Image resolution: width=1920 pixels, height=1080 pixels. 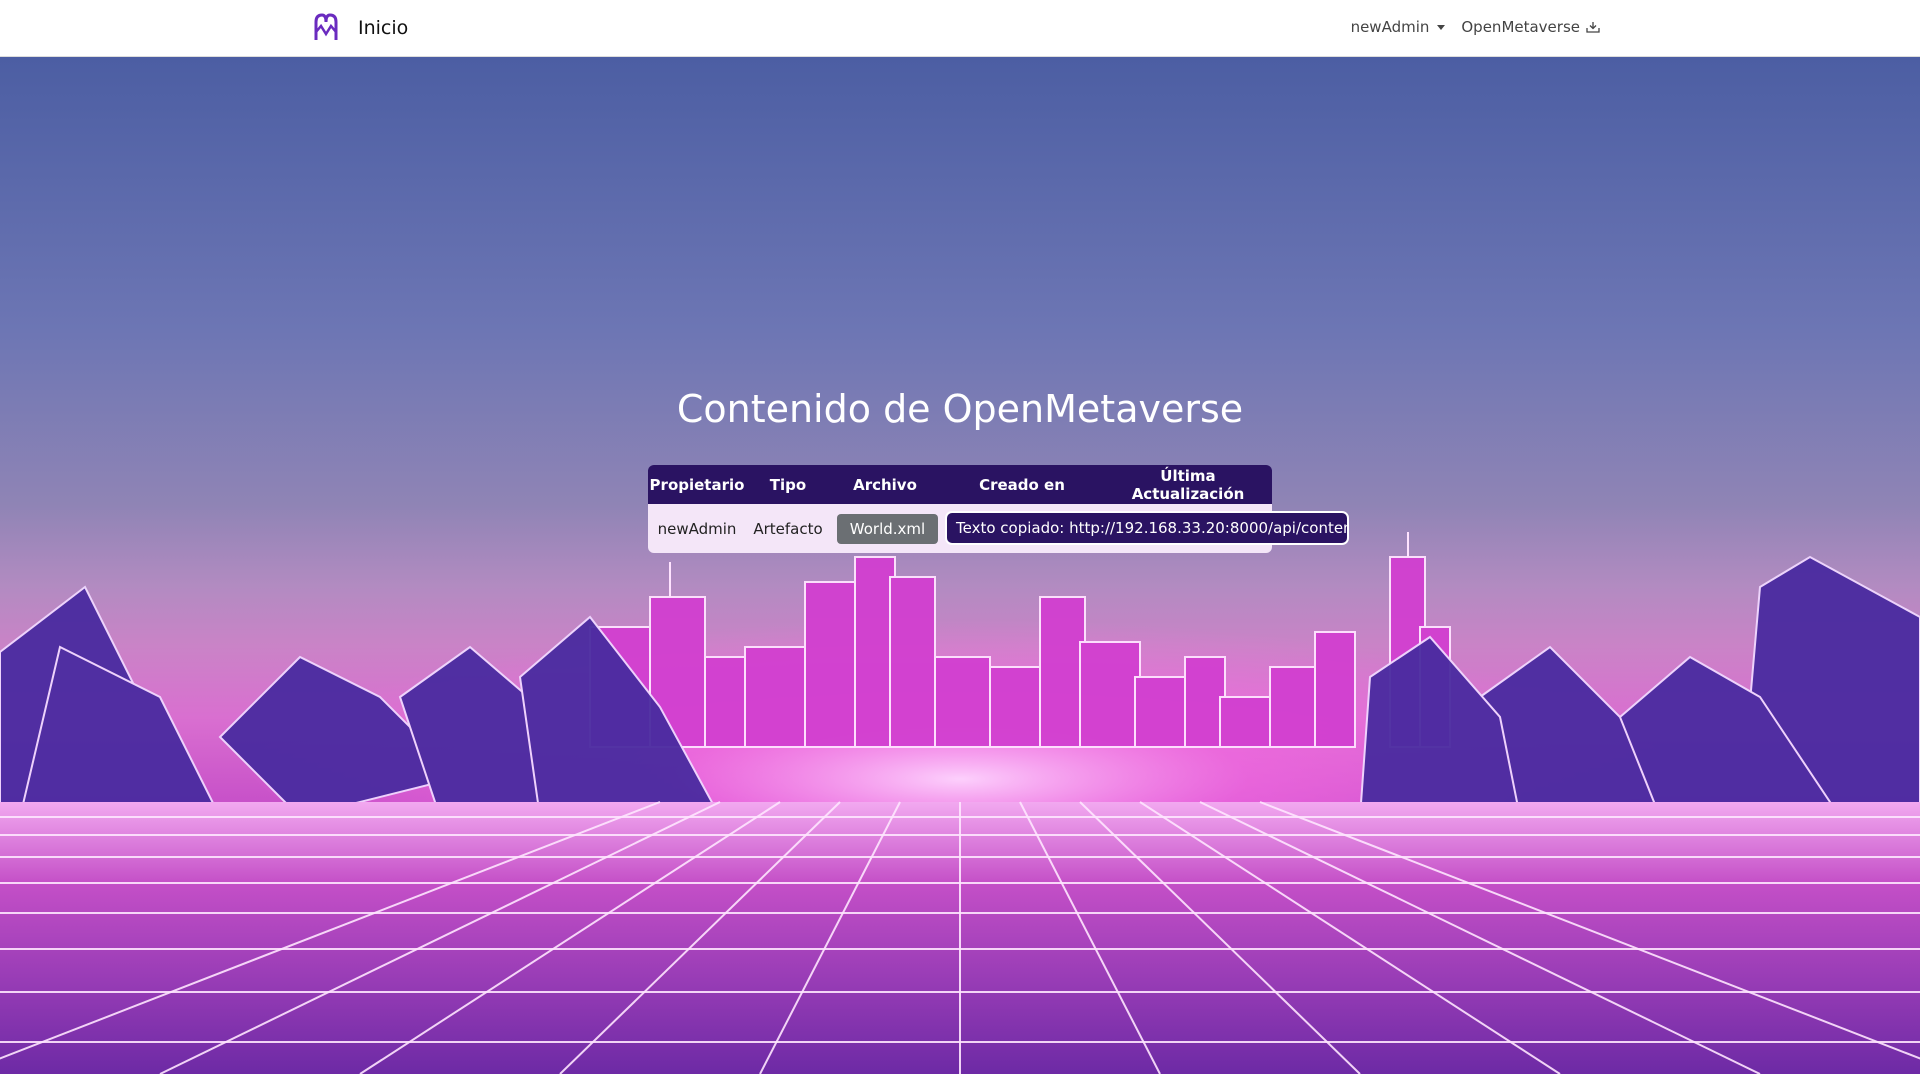 I want to click on brand-label: Inicio, so click(x=383, y=28).